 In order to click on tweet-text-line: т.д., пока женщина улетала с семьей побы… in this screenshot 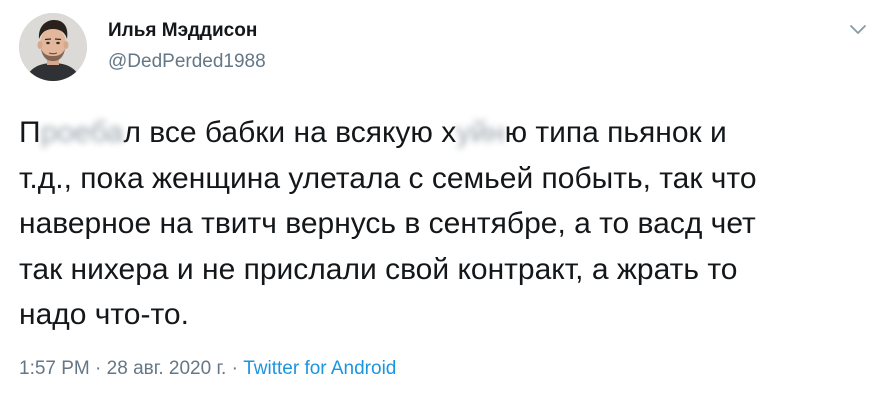, I will do `click(388, 178)`.